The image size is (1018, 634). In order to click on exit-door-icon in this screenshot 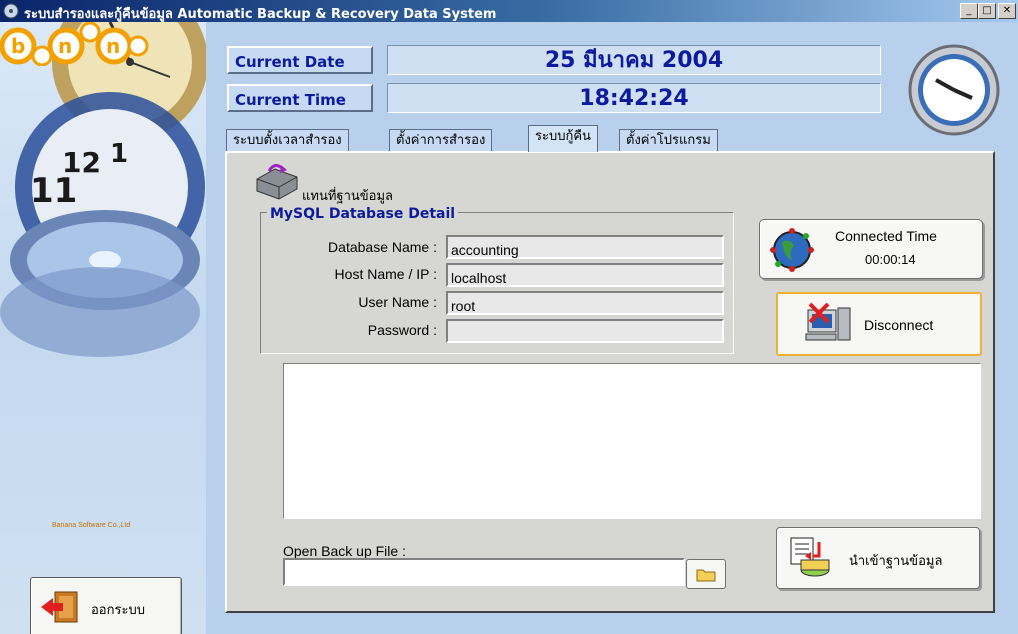, I will do `click(59, 607)`.